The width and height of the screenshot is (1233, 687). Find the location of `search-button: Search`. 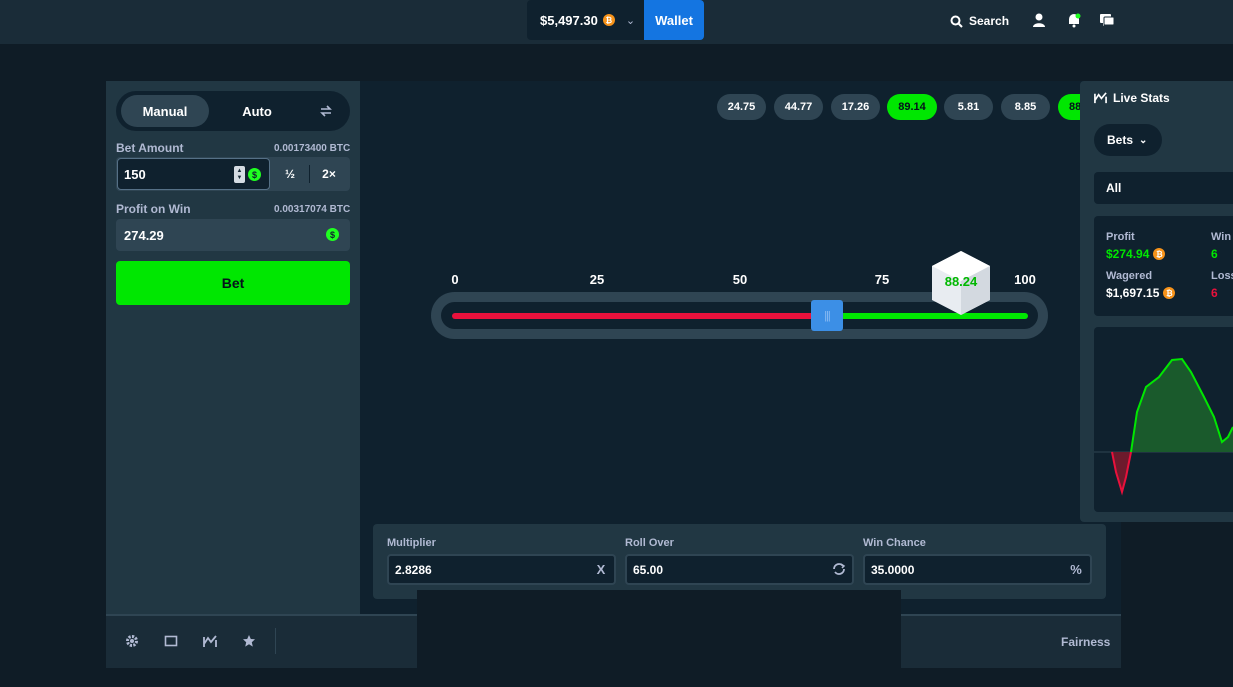

search-button: Search is located at coordinates (979, 21).